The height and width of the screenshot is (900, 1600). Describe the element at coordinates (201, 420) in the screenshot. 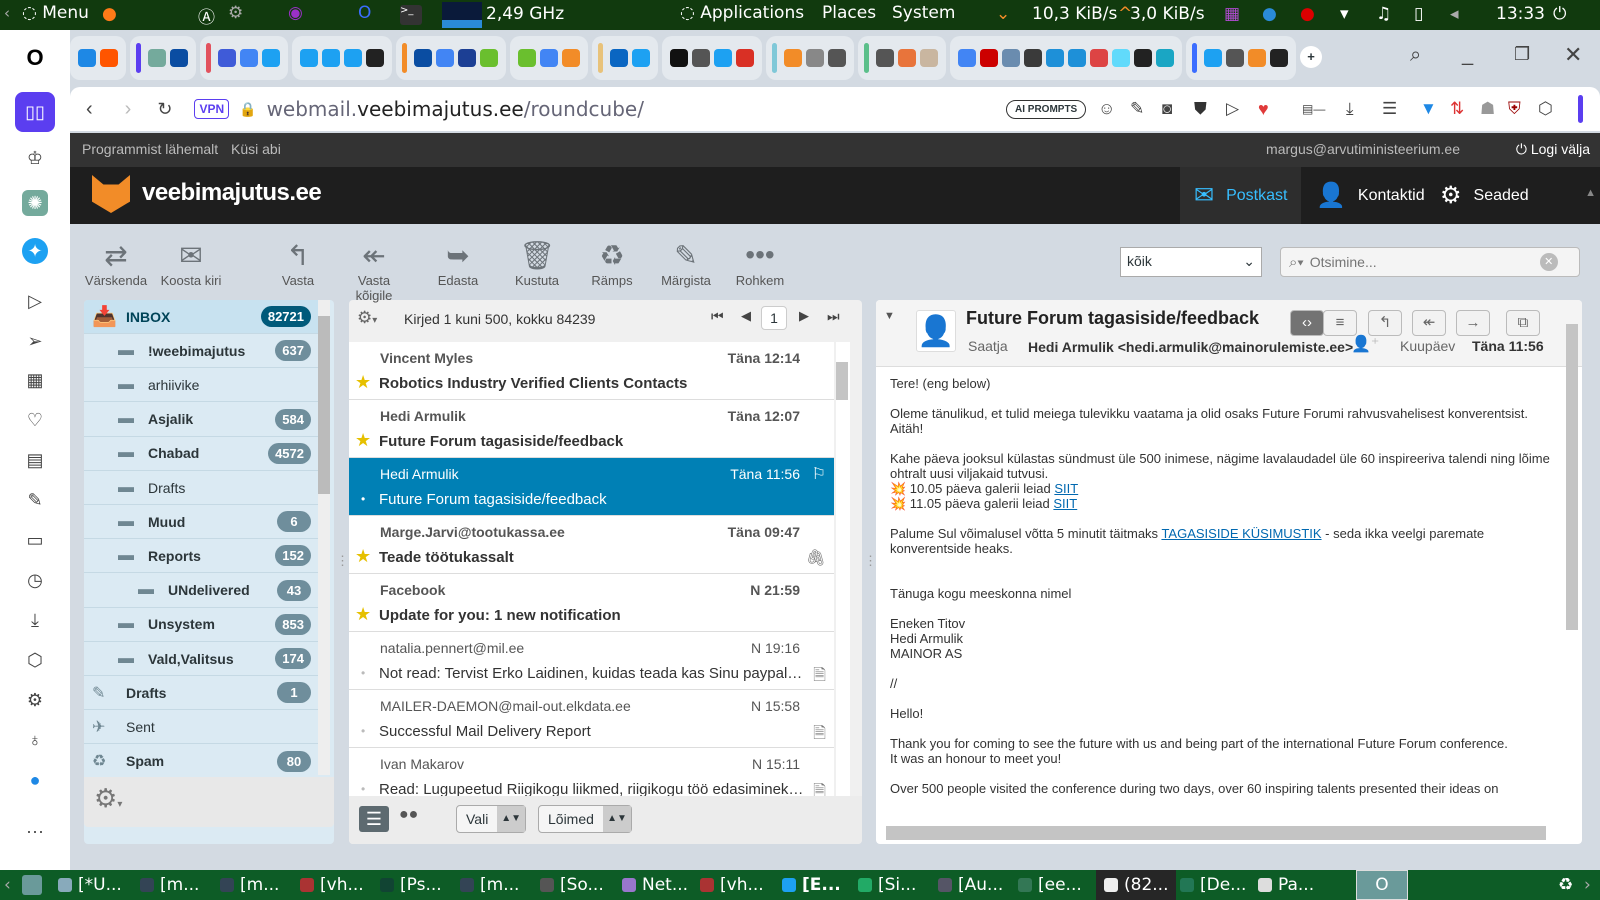

I see `folder-item: ▬ Asjalik 584` at that location.